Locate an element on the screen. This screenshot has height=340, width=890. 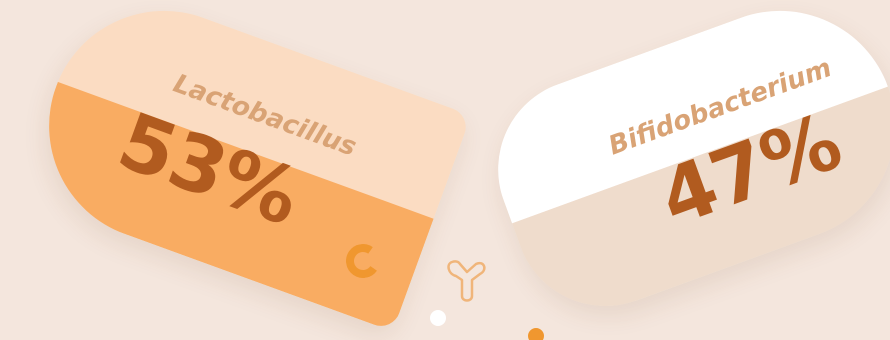
white-dot-decoration is located at coordinates (438, 318).